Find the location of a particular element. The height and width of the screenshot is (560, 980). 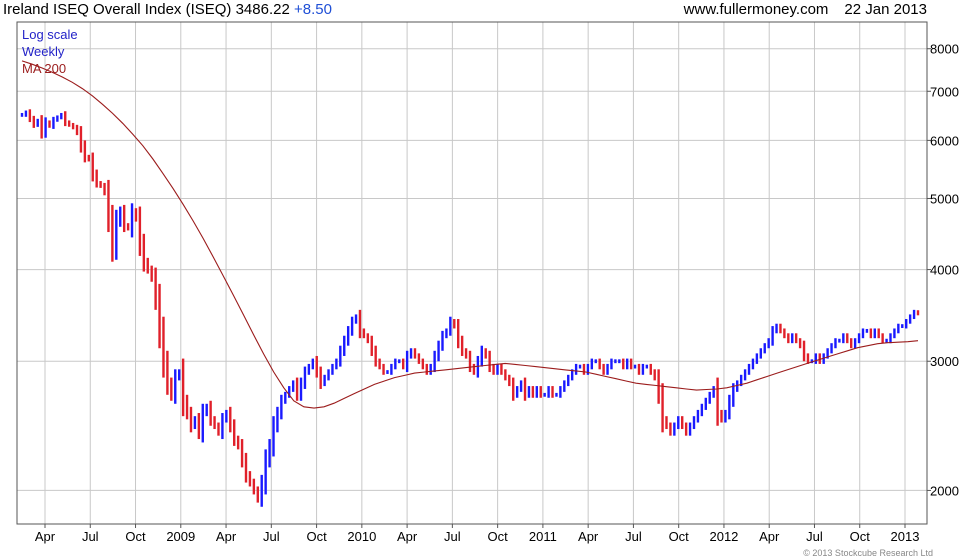

copyright-text: © 2013 Stockcube Research Ltd is located at coordinates (868, 553).